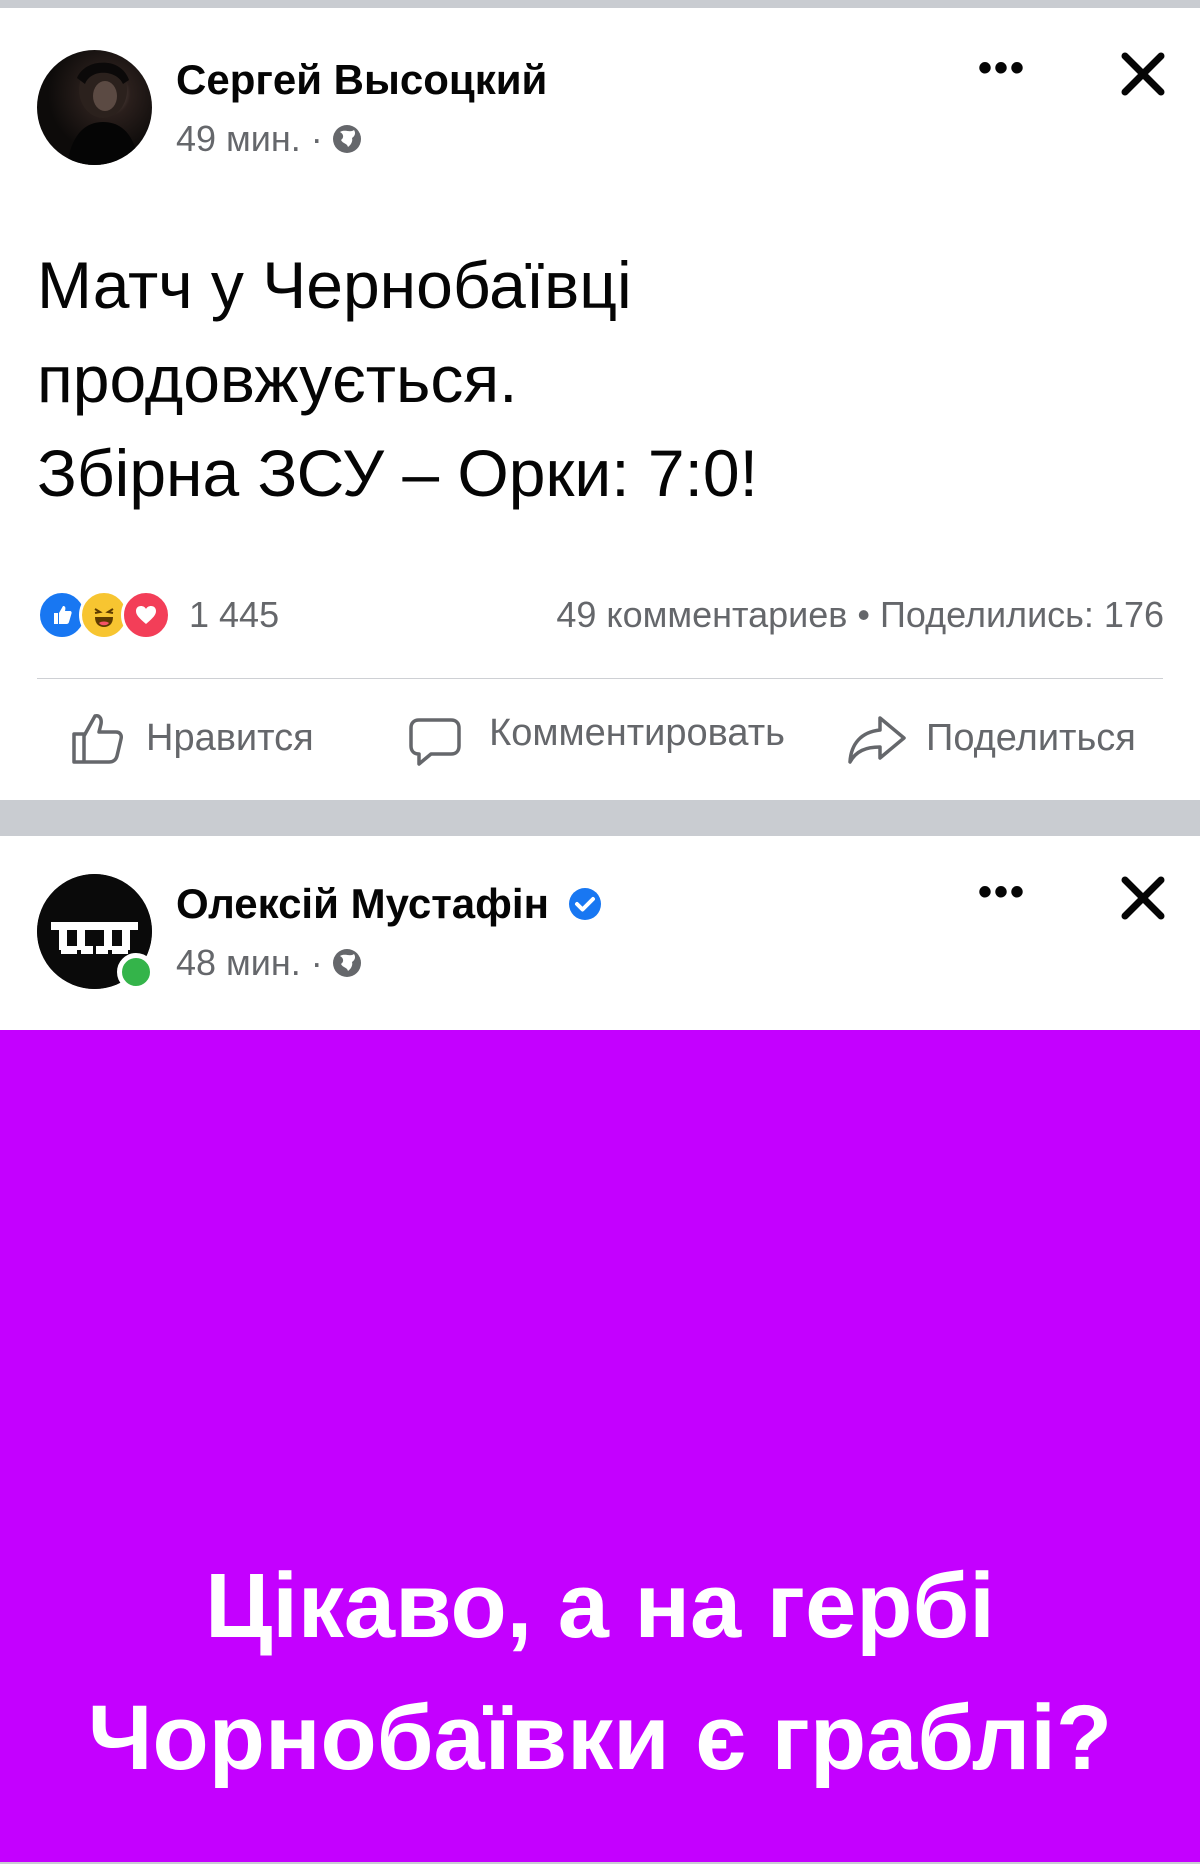  What do you see at coordinates (584, 904) in the screenshot?
I see `verified-badge-icon` at bounding box center [584, 904].